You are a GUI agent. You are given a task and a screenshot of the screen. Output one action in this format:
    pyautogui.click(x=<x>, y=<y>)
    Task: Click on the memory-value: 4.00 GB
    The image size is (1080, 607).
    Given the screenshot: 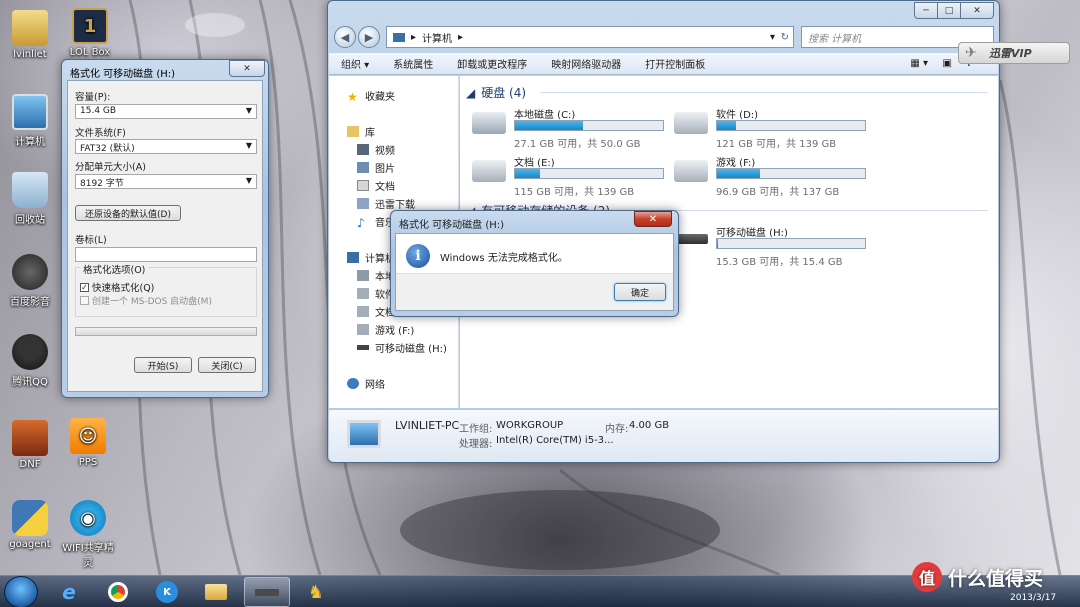 What is the action you would take?
    pyautogui.click(x=649, y=425)
    